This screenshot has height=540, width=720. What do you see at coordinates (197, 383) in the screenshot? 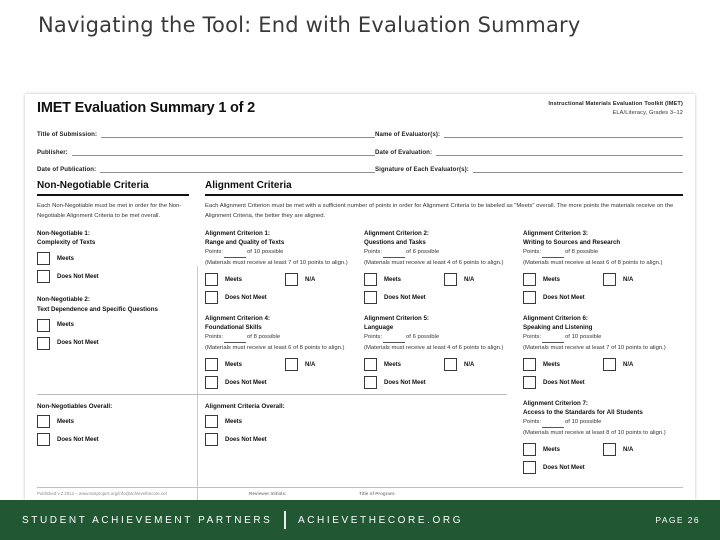
I see `column-divider` at bounding box center [197, 383].